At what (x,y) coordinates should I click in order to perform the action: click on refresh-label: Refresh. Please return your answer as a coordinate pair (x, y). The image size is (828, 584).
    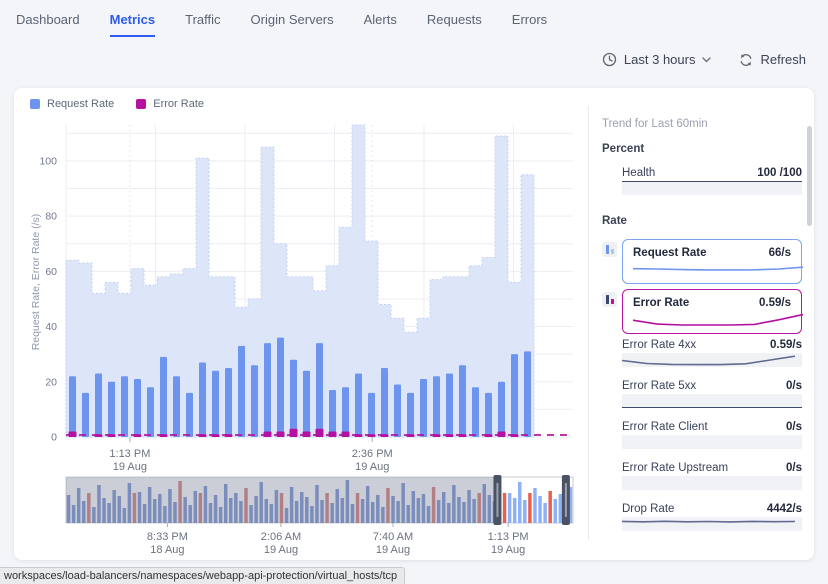
    Looking at the image, I should click on (783, 59).